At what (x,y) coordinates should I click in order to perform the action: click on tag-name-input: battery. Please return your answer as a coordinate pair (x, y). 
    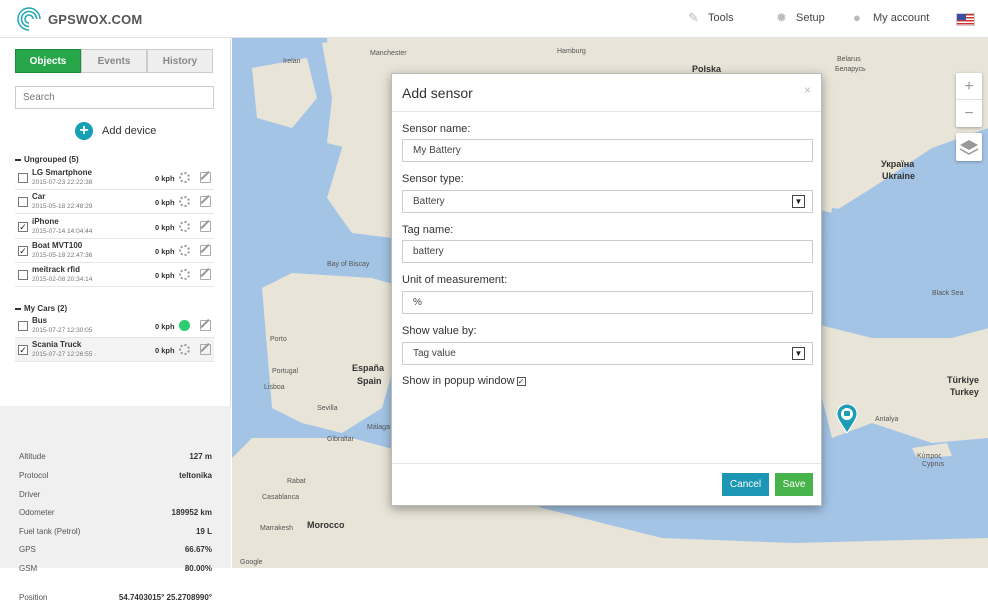
    Looking at the image, I should click on (607, 251).